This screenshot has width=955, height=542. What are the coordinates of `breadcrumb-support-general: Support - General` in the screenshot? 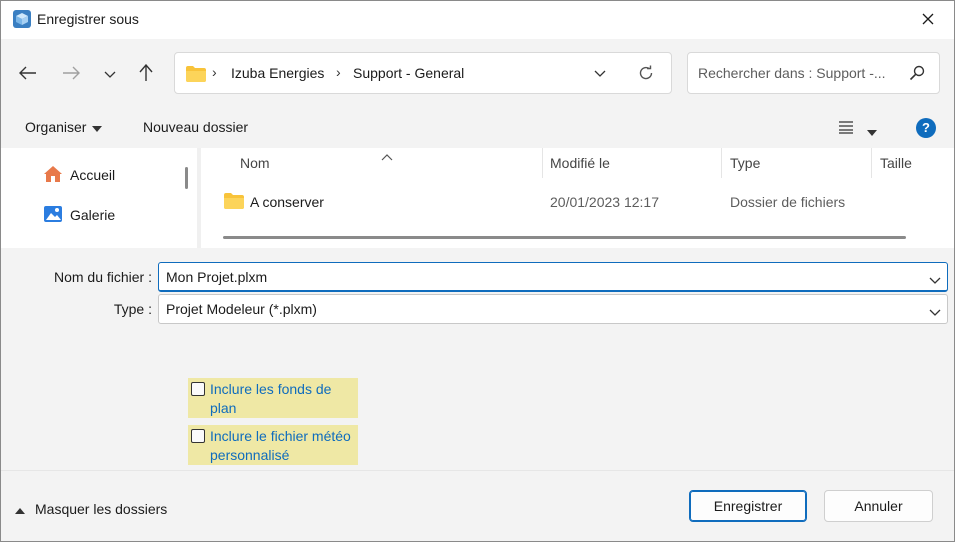 It's located at (408, 73).